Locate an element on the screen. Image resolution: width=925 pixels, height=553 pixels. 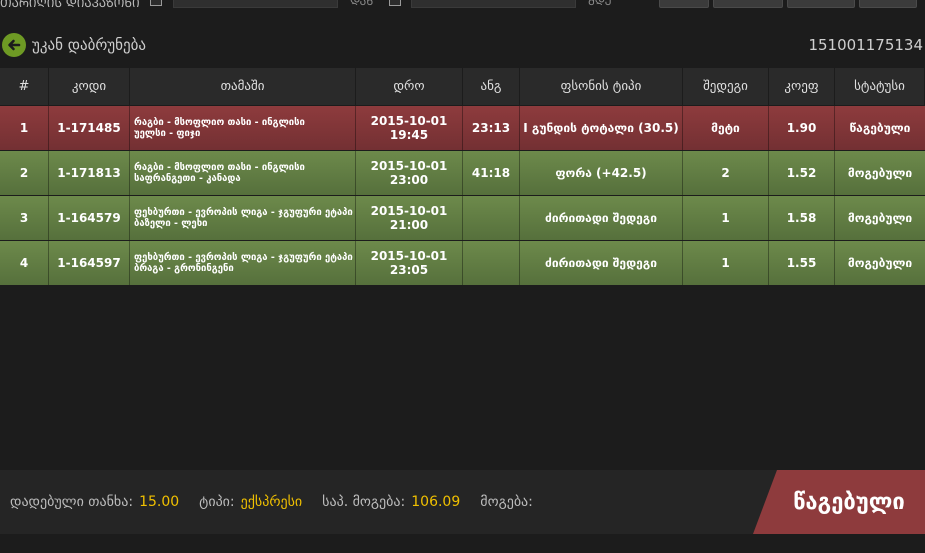
row-code: 1-171485 is located at coordinates (89, 128).